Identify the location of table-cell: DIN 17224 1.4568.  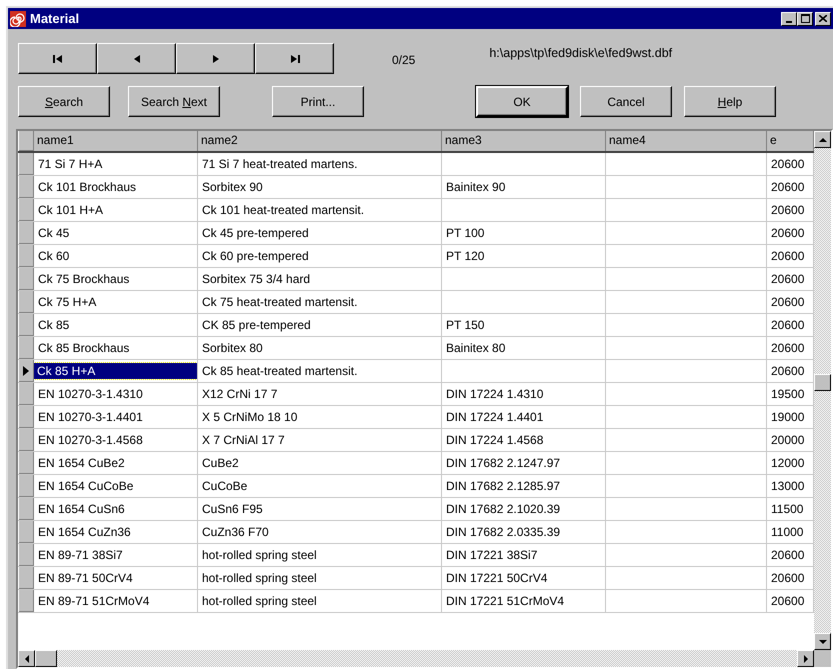
(494, 440).